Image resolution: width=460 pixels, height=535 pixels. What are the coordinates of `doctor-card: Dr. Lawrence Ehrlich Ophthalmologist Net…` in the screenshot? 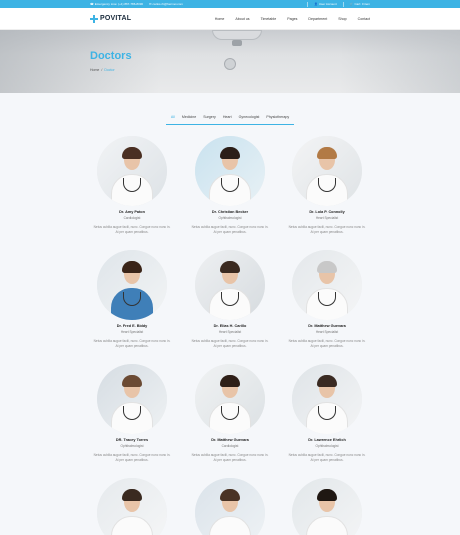 It's located at (327, 413).